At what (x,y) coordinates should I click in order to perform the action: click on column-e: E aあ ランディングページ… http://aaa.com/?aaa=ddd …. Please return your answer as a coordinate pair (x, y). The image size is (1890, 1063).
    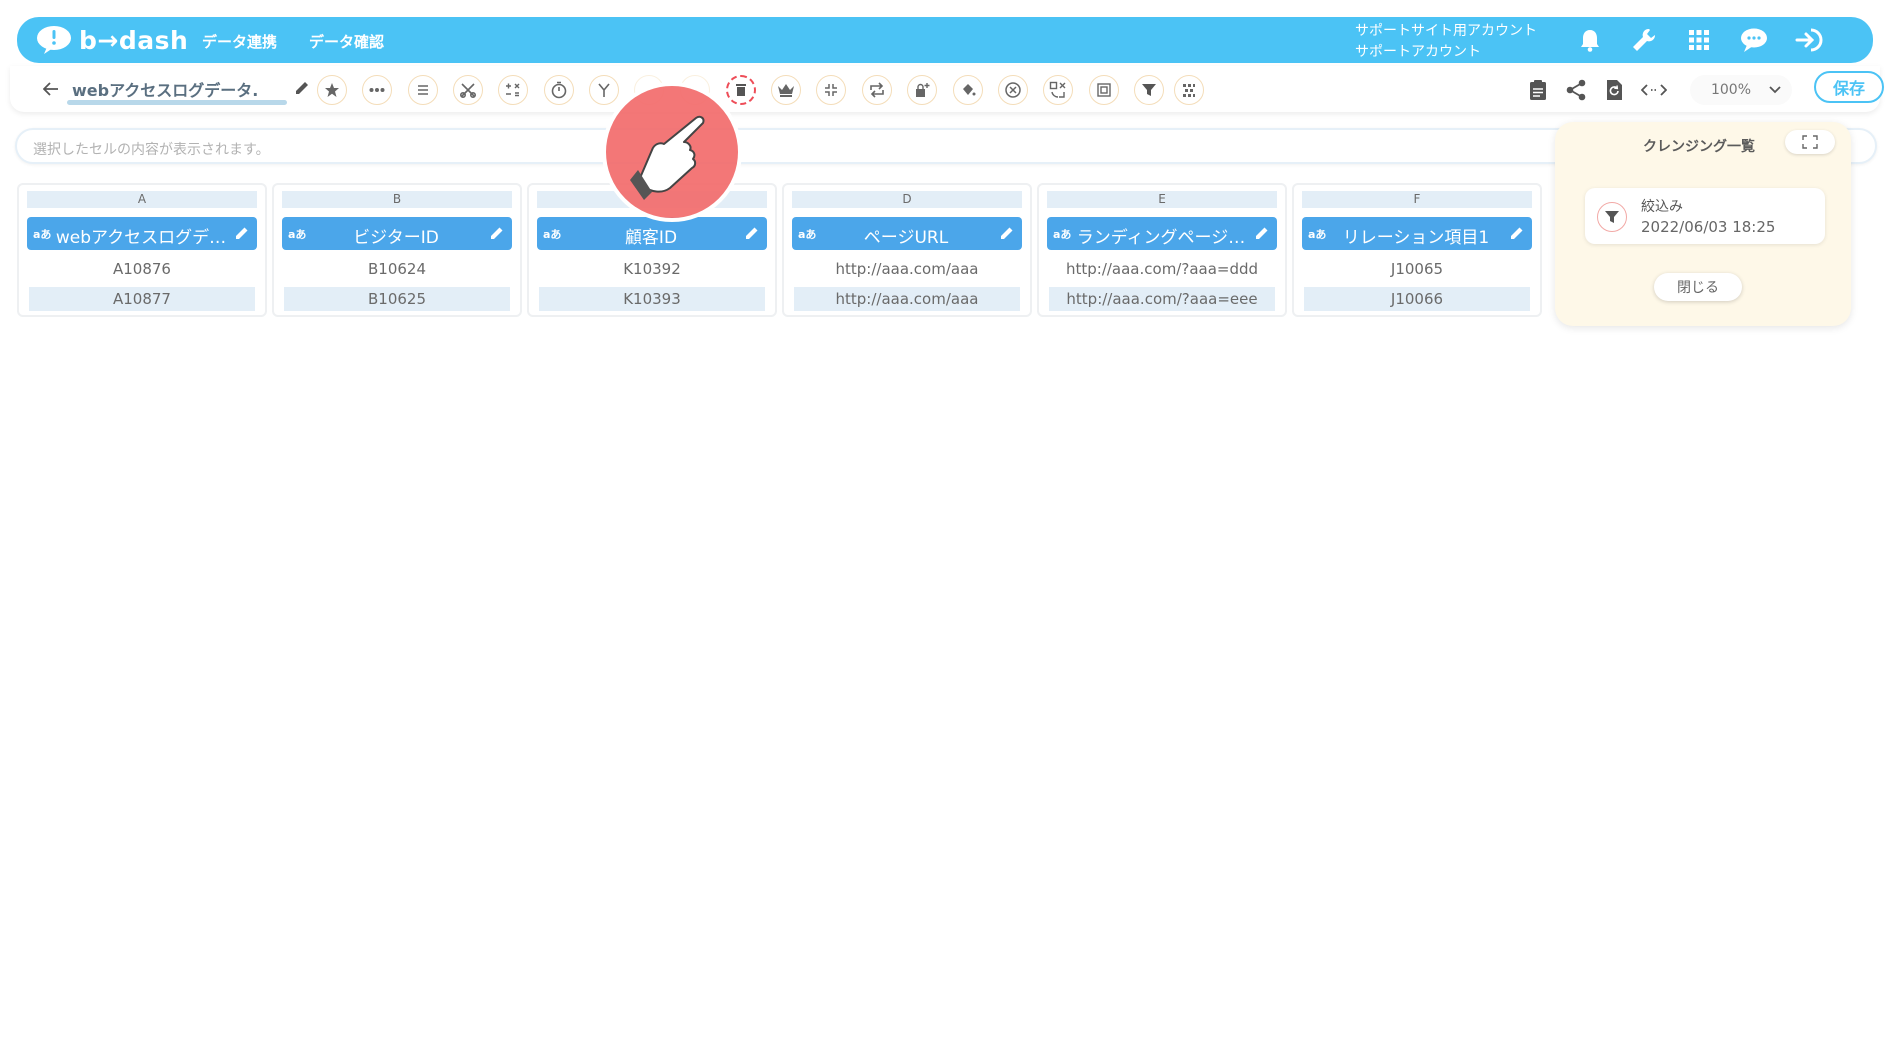
    Looking at the image, I should click on (1162, 250).